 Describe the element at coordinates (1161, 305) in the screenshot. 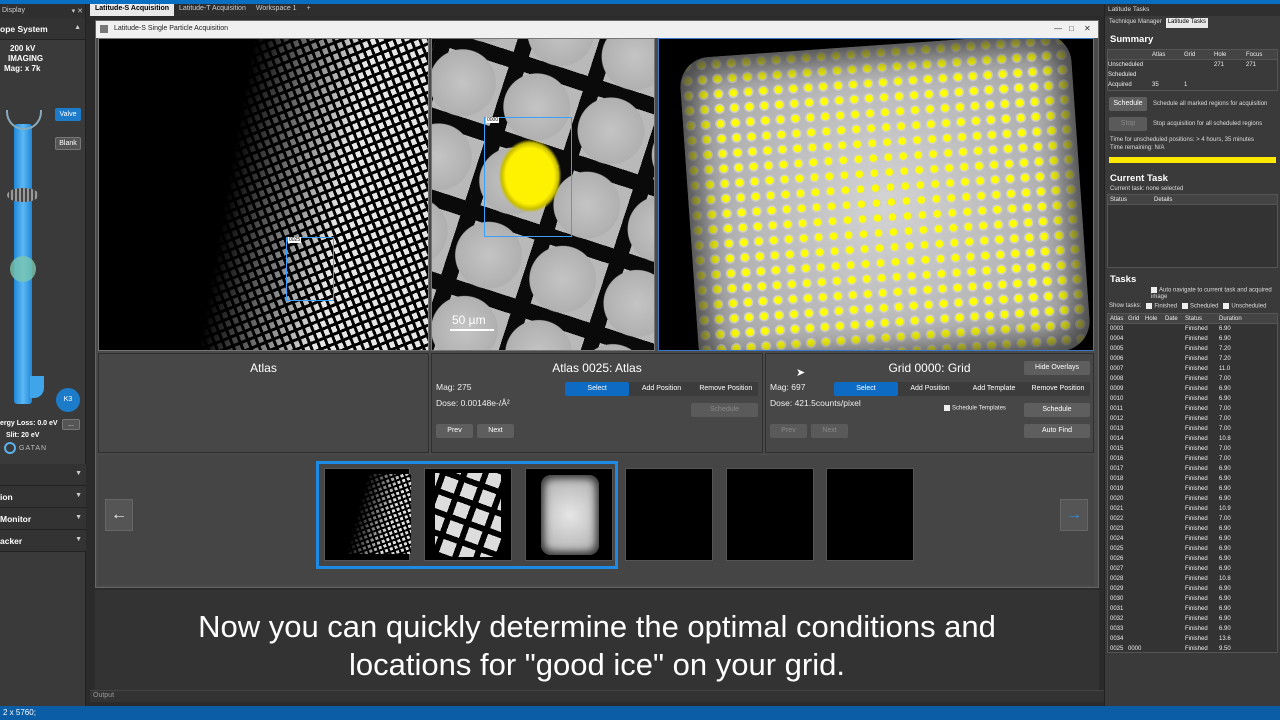

I see `filter-finished: Finished` at that location.